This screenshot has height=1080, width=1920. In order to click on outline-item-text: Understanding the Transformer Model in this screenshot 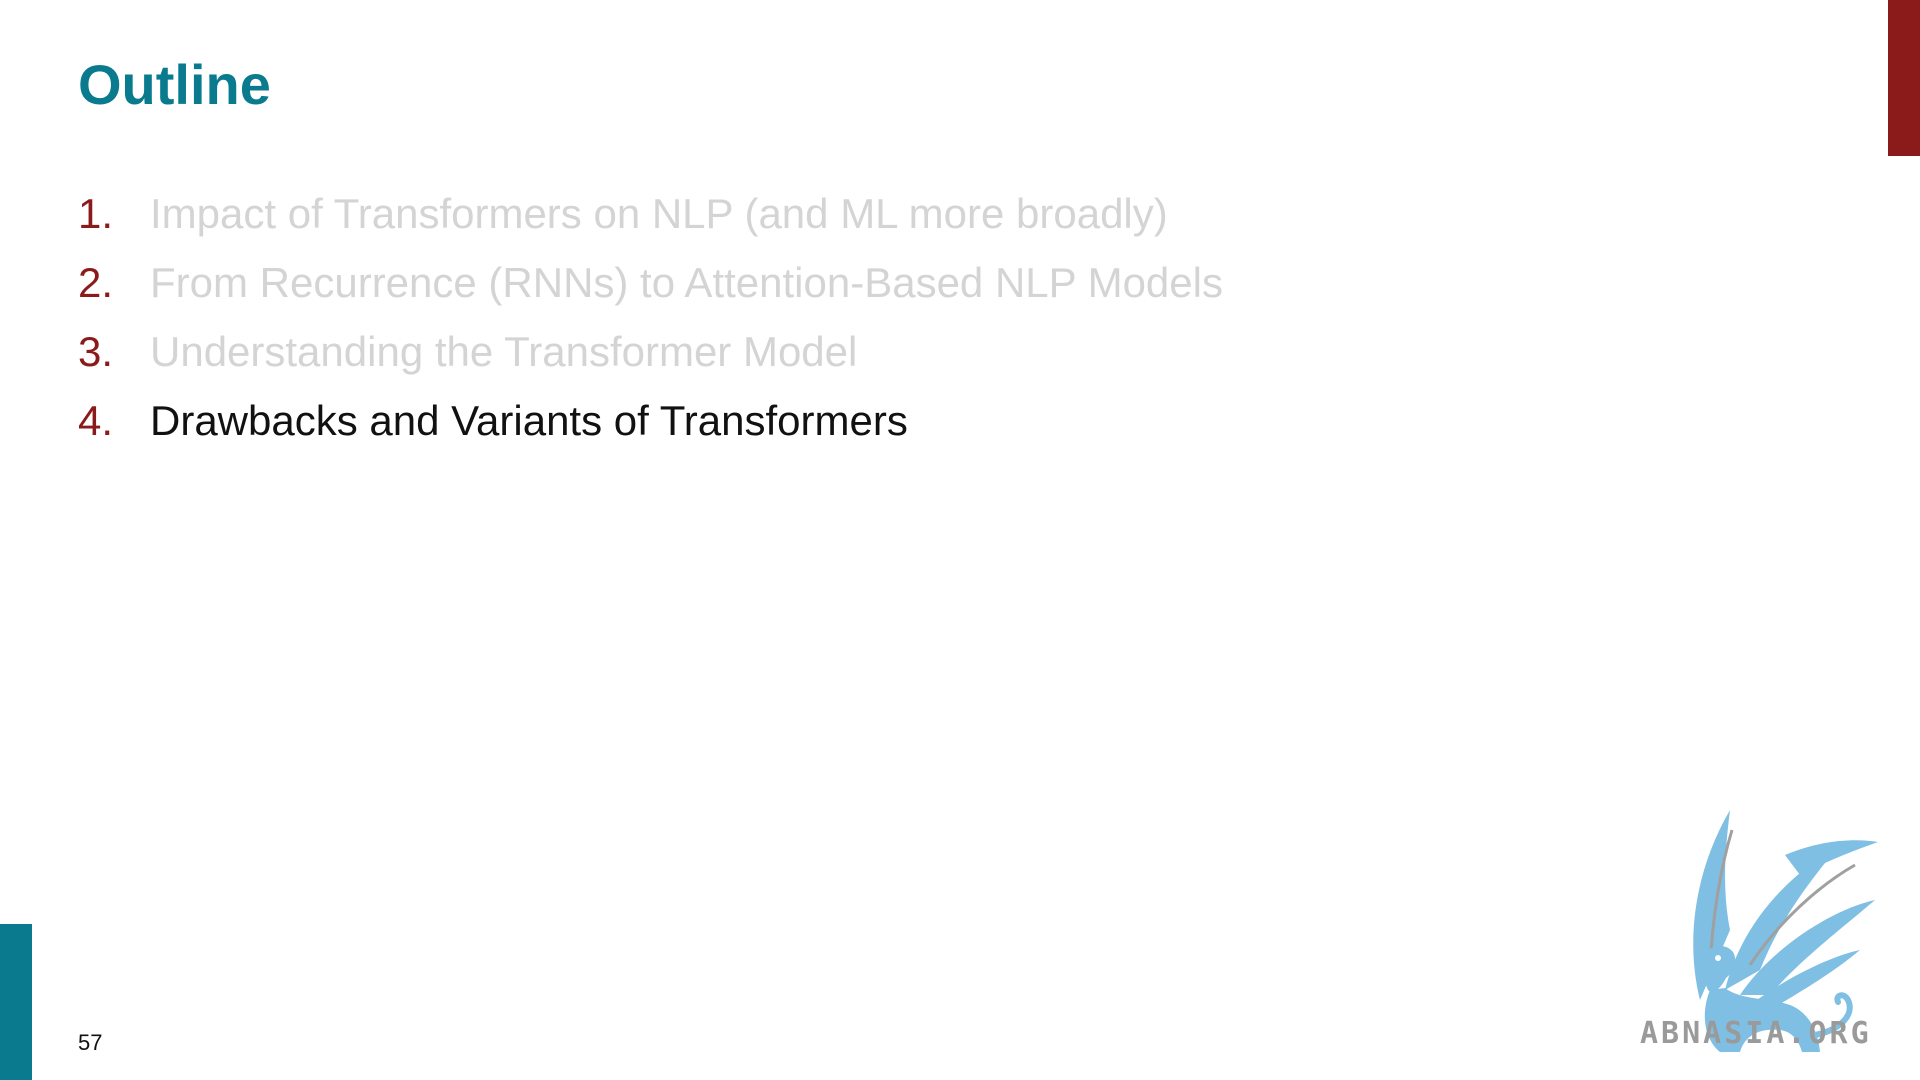, I will do `click(504, 351)`.